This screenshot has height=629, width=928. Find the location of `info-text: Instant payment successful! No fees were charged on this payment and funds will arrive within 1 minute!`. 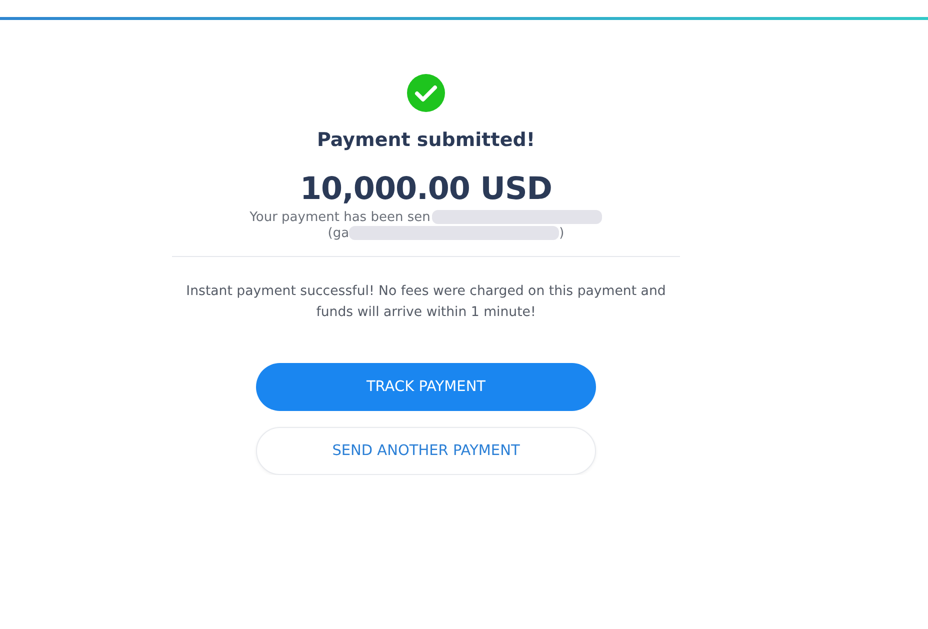

info-text: Instant payment successful! No fees were charged on this payment and funds will arrive within 1 minute! is located at coordinates (426, 302).